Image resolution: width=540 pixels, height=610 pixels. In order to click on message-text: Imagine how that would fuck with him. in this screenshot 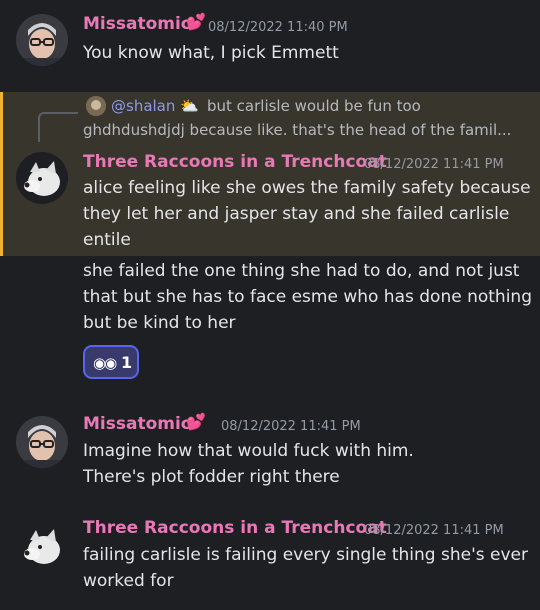, I will do `click(248, 451)`.